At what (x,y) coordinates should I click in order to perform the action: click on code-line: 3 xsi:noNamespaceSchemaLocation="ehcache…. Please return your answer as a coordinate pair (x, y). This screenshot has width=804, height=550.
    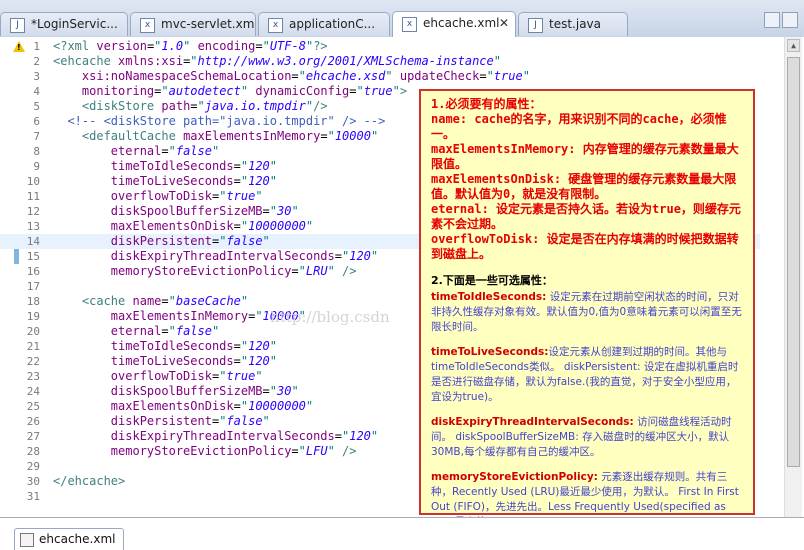
    Looking at the image, I should click on (380, 76).